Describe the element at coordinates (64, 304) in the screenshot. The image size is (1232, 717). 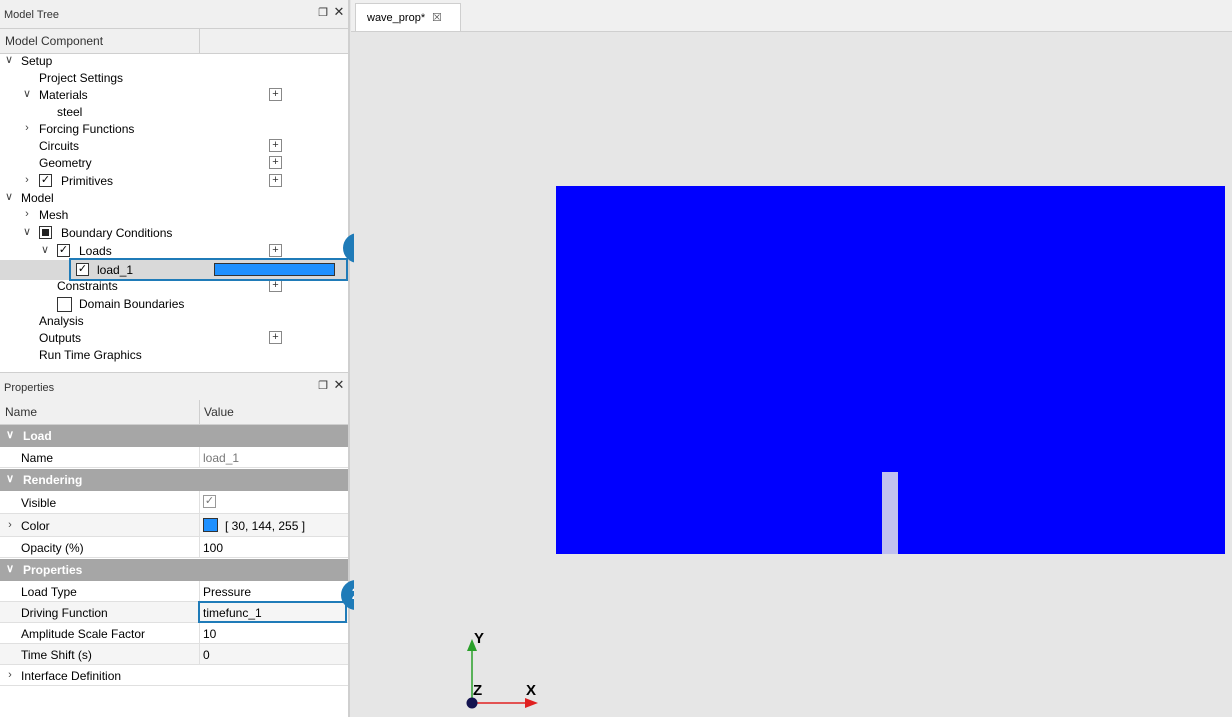
I see `domain-boundaries-checkbox` at that location.